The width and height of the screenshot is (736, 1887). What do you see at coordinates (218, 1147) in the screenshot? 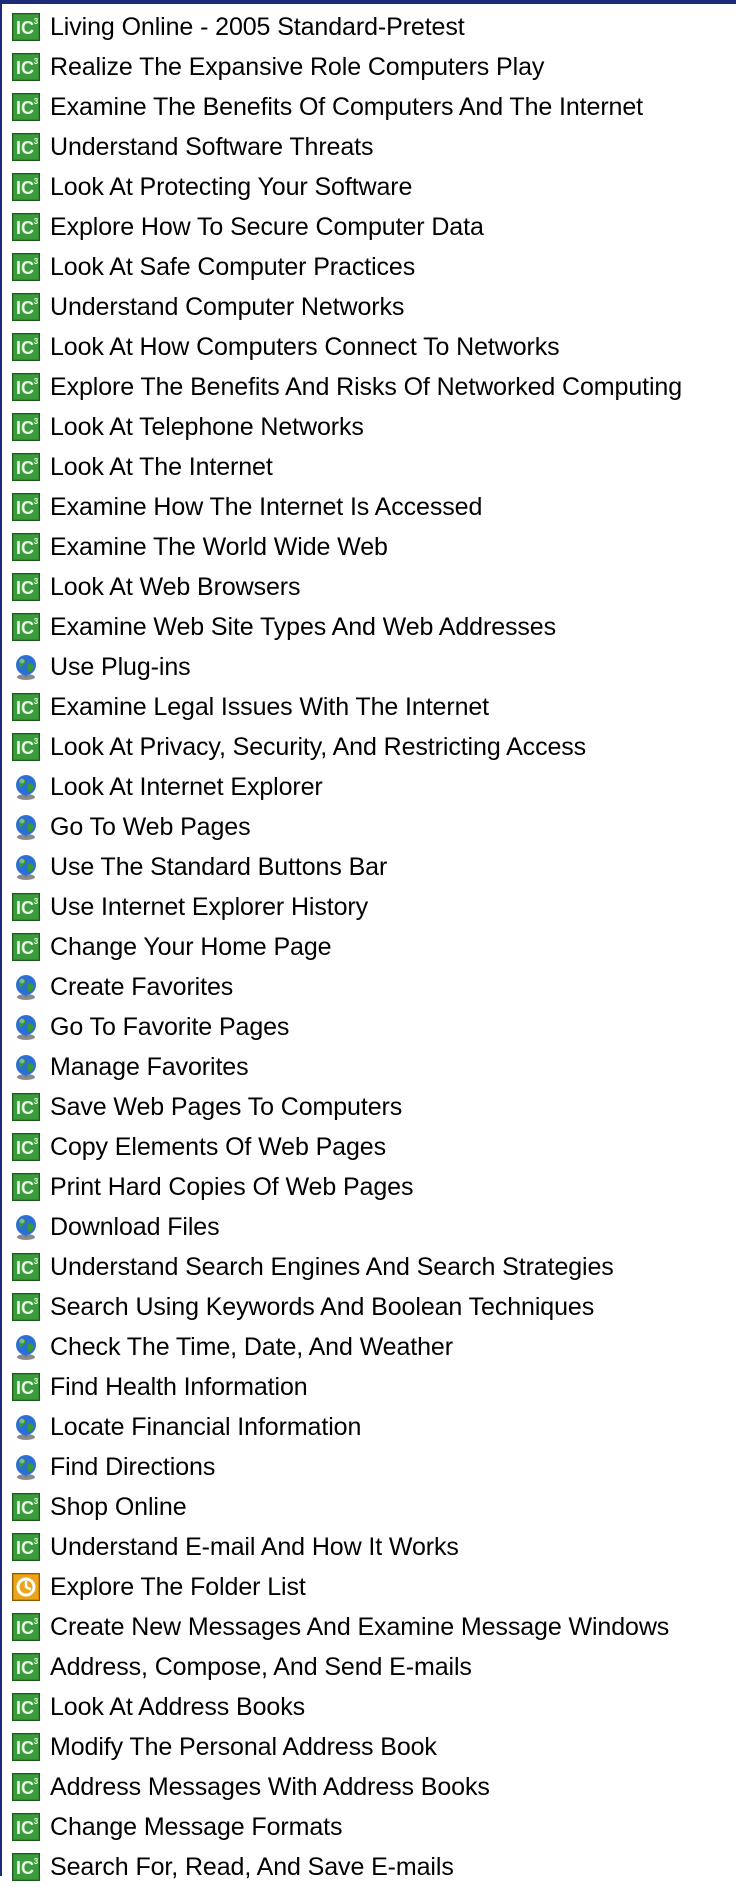
I see `list-item-label: Copy Elements Of Web Pages` at bounding box center [218, 1147].